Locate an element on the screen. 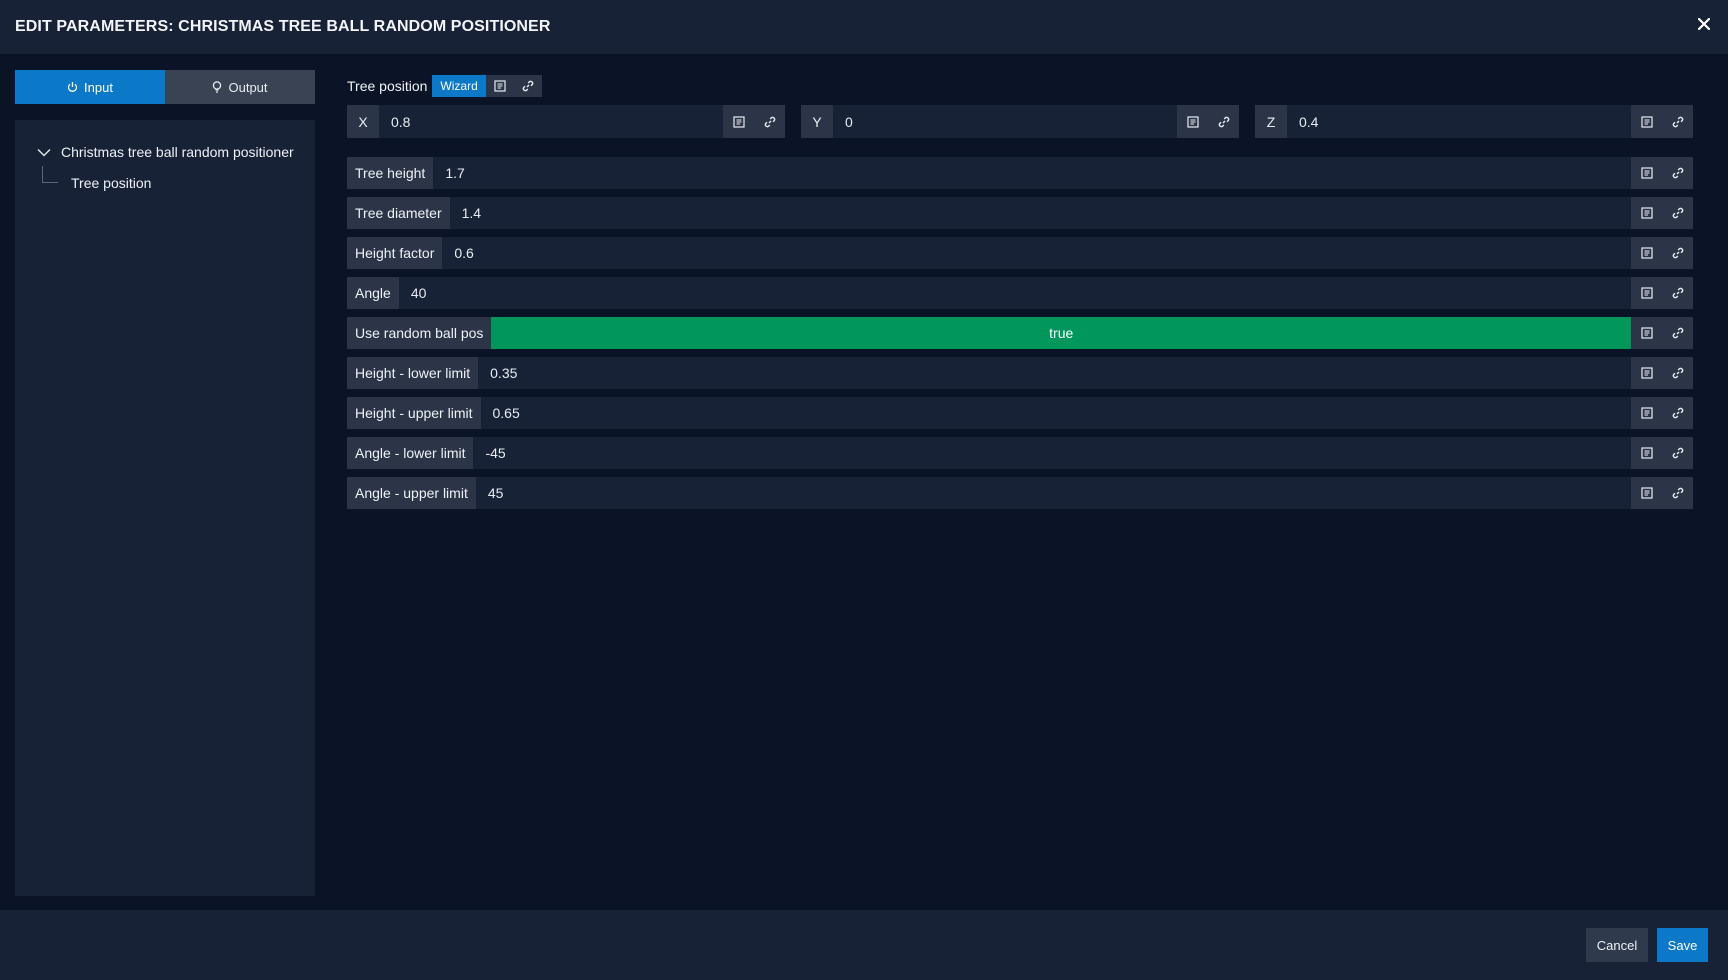  tree-position-list-button is located at coordinates (499, 86).